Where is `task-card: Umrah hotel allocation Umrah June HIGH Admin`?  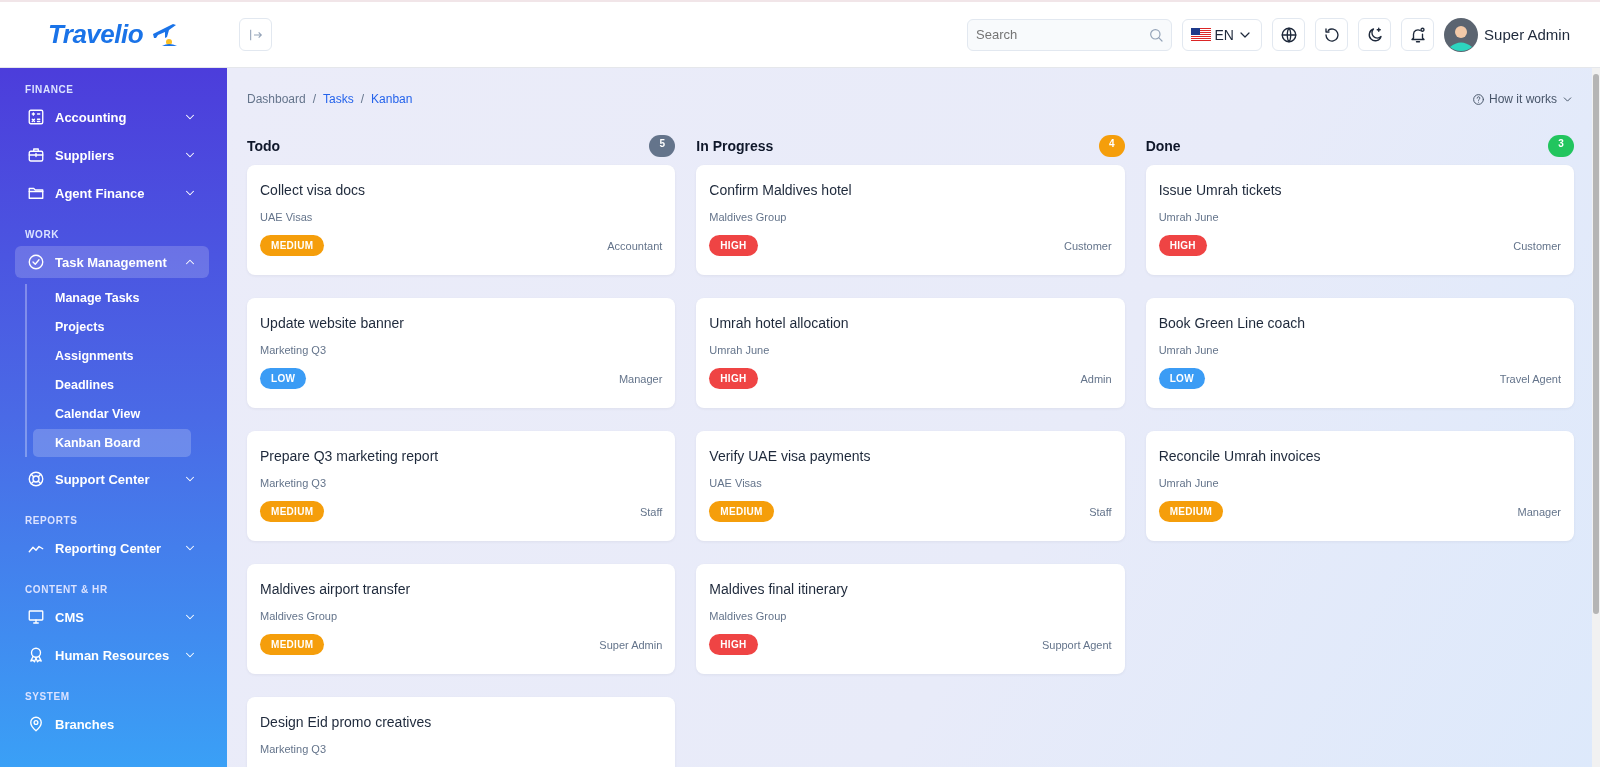 task-card: Umrah hotel allocation Umrah June HIGH Admin is located at coordinates (910, 353).